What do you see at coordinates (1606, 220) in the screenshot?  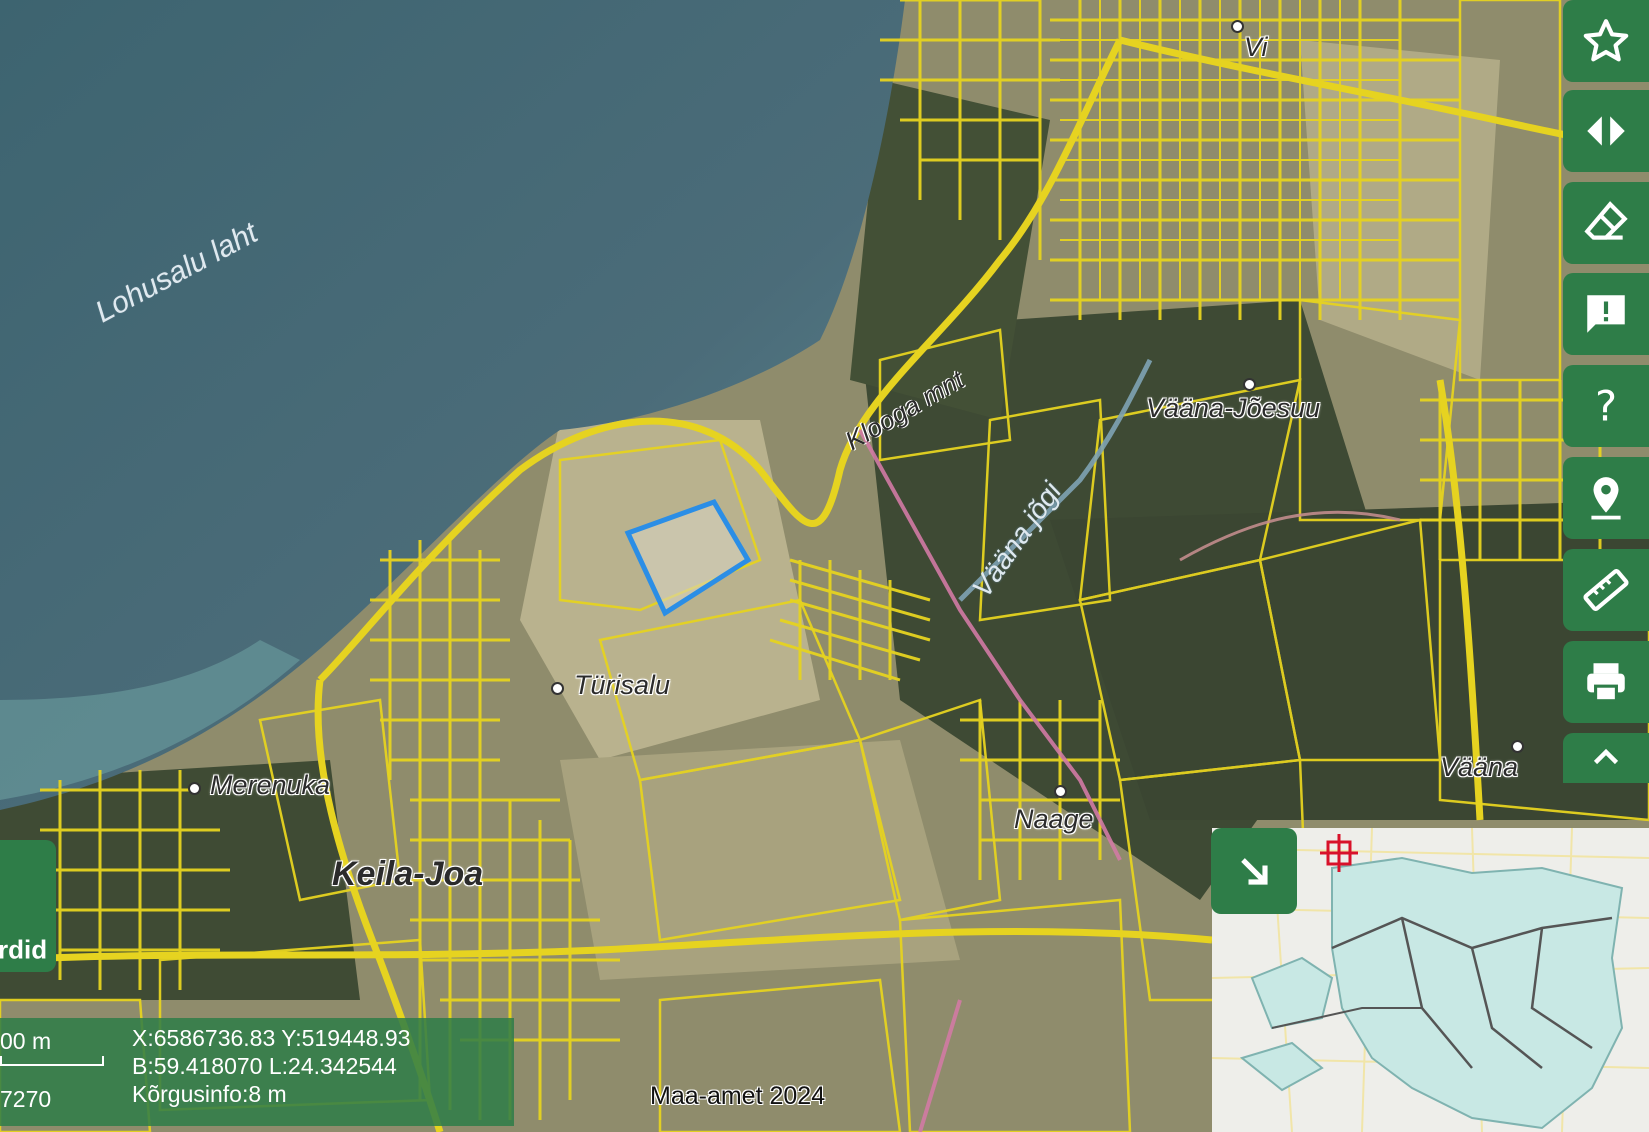 I see `eraser-icon` at bounding box center [1606, 220].